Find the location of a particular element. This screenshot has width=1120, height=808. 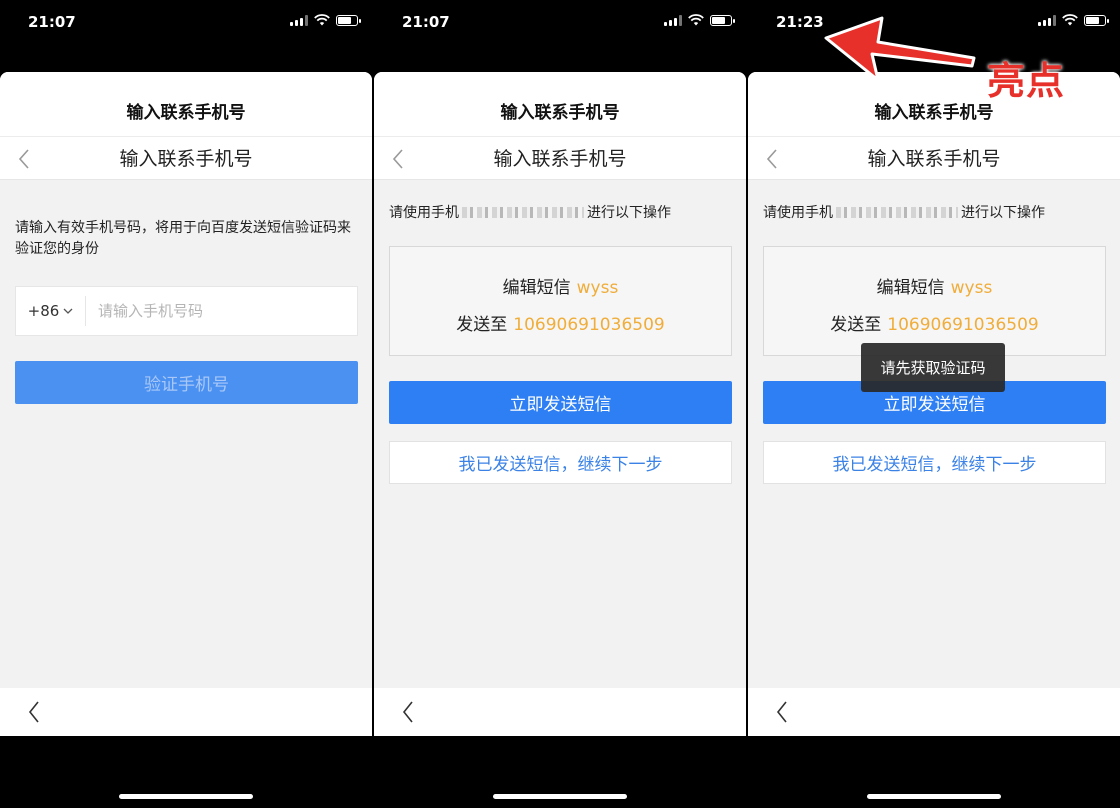

chevron-down-icon is located at coordinates (68, 311).